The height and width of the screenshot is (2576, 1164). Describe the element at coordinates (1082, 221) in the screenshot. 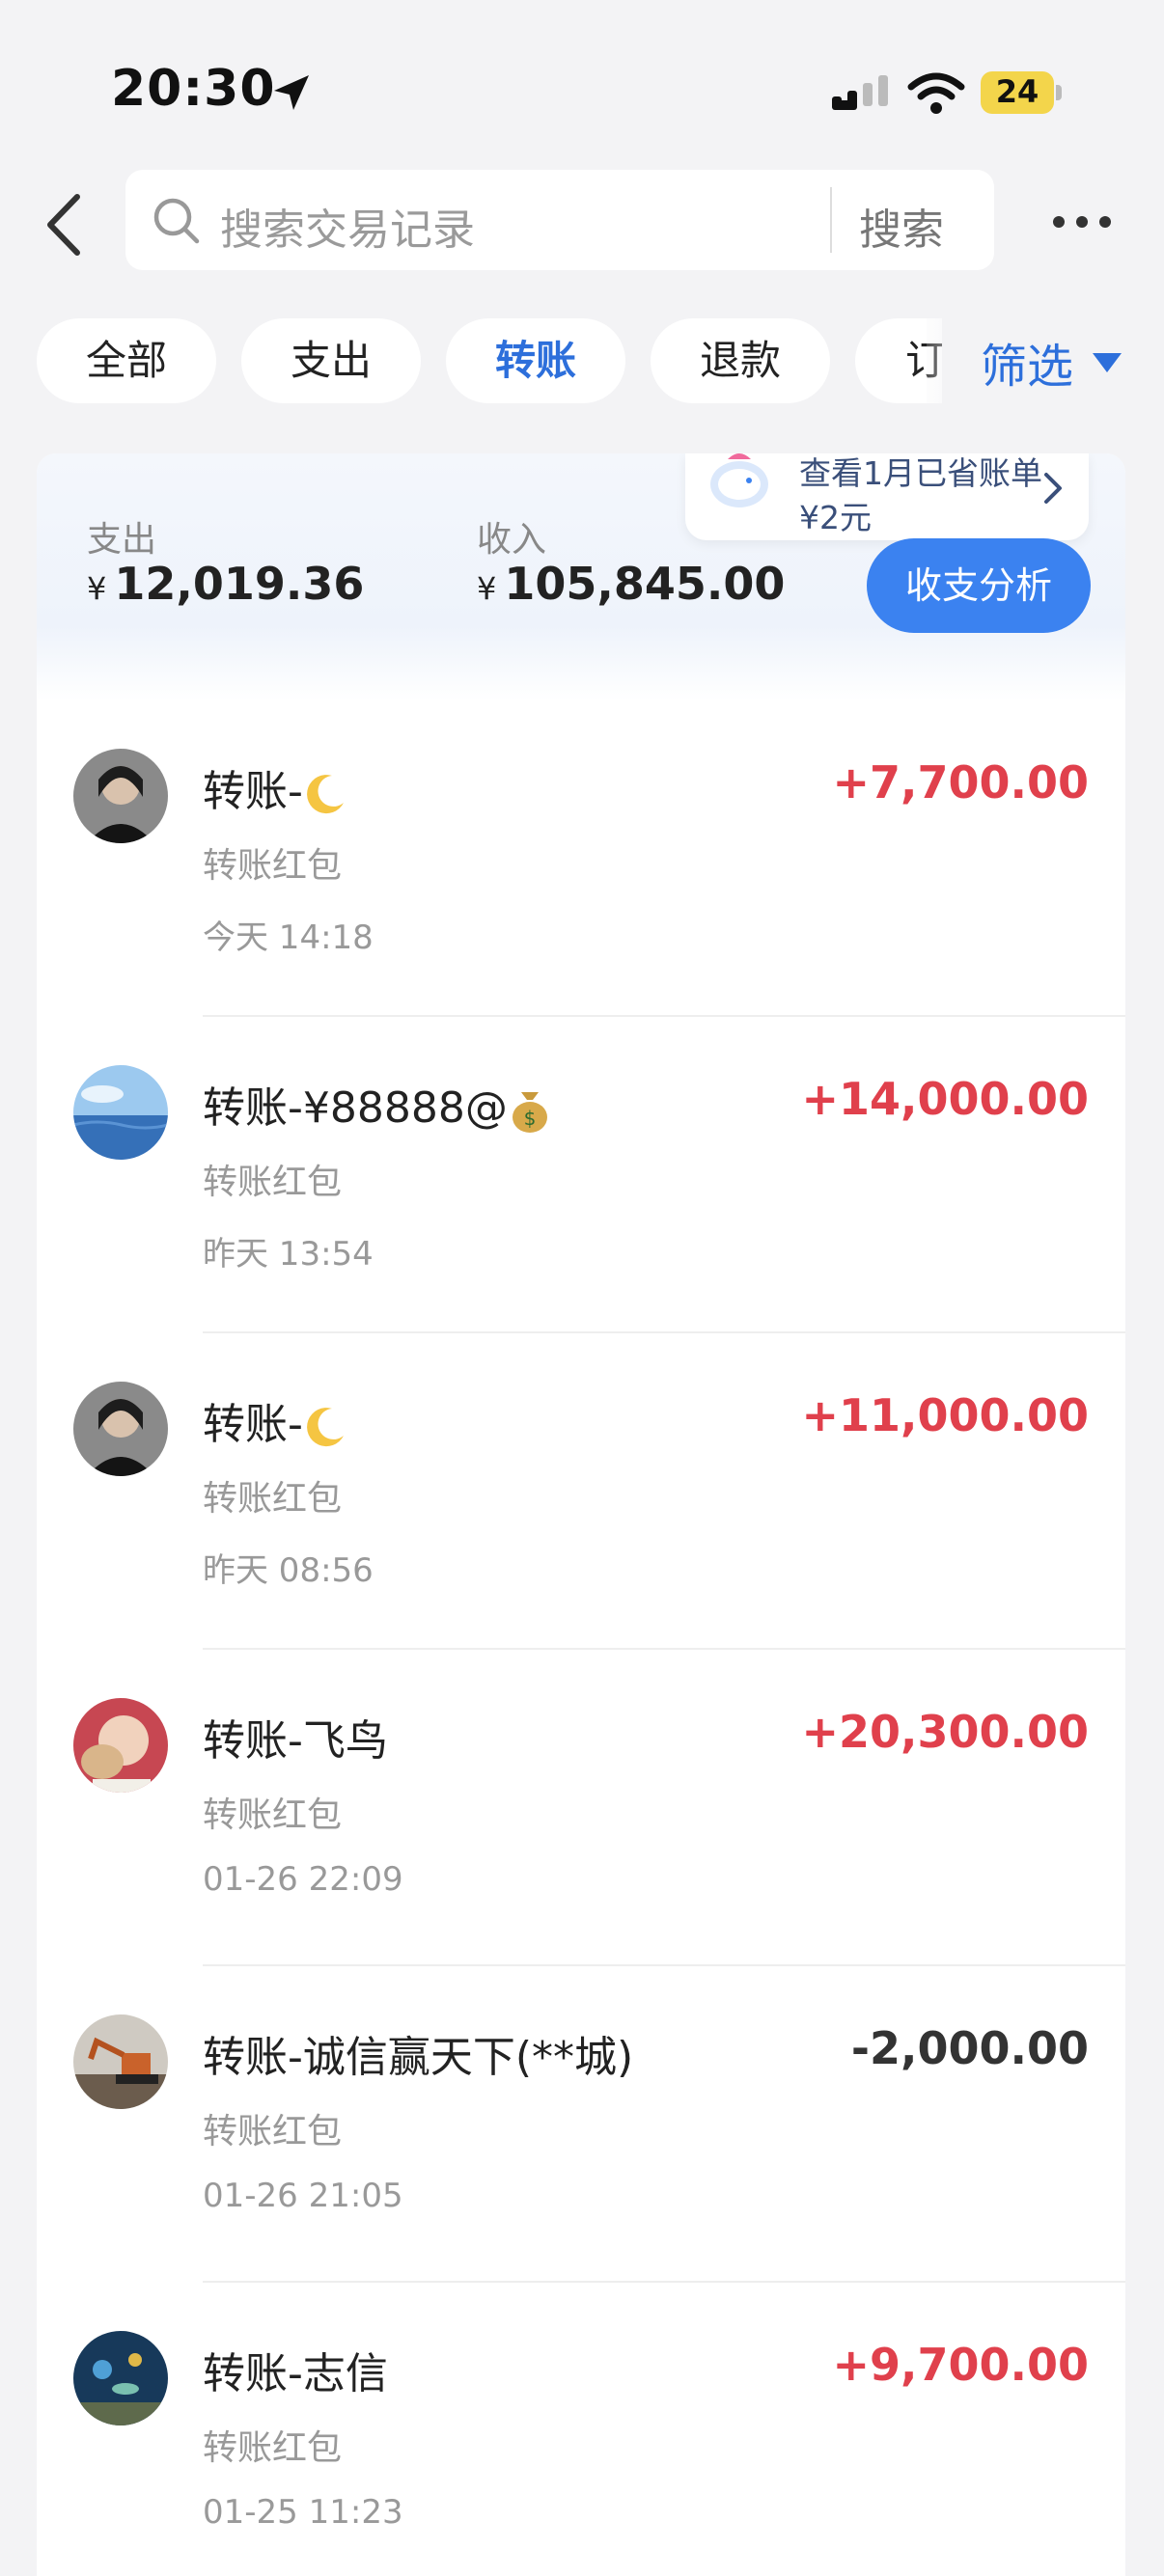

I see `more-options-icon` at that location.